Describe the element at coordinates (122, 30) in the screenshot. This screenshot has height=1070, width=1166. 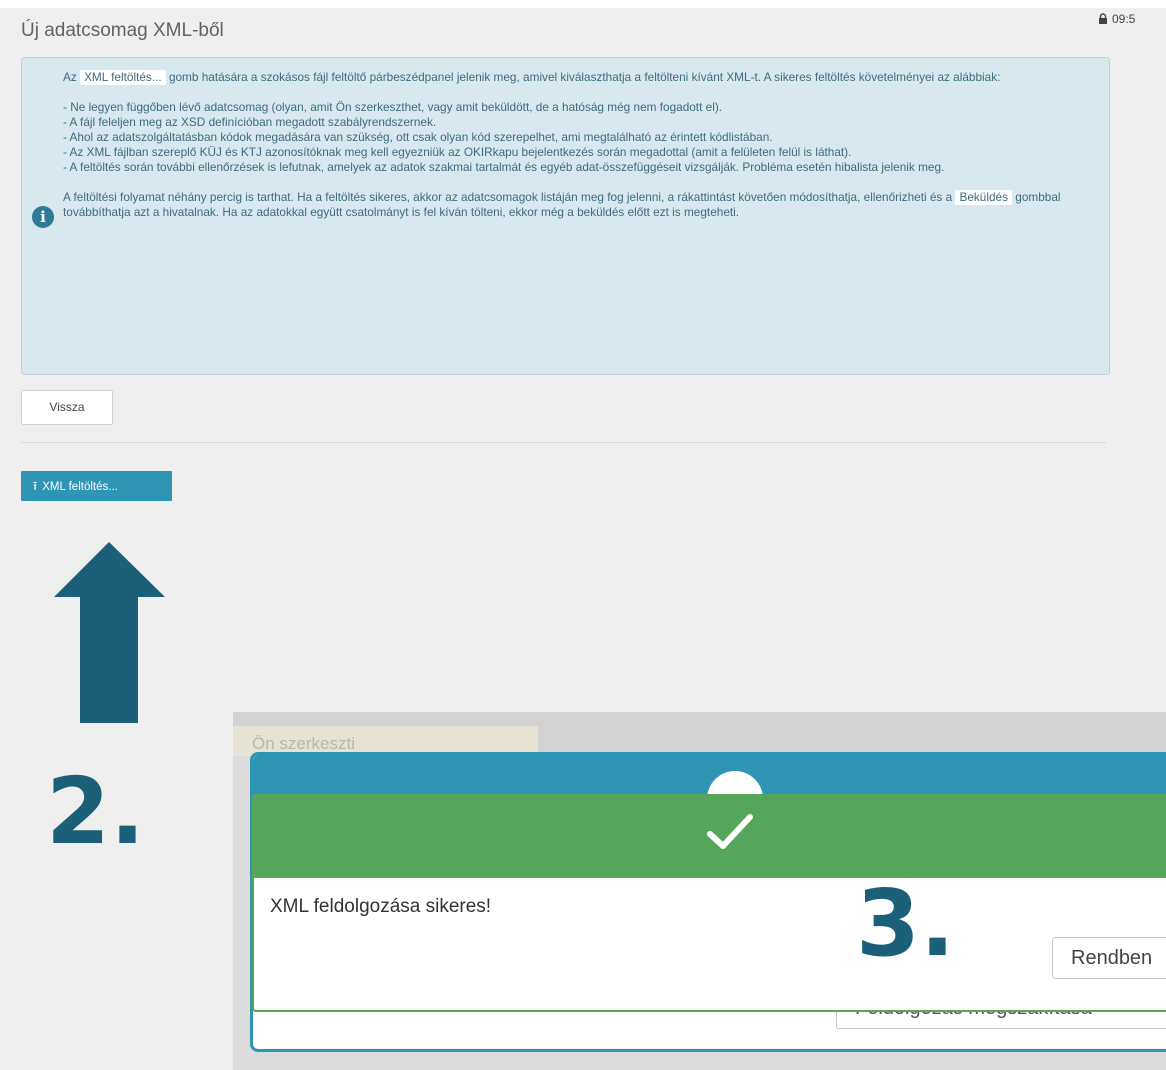
I see `page-title: Új adatcsomag XML-ből` at that location.